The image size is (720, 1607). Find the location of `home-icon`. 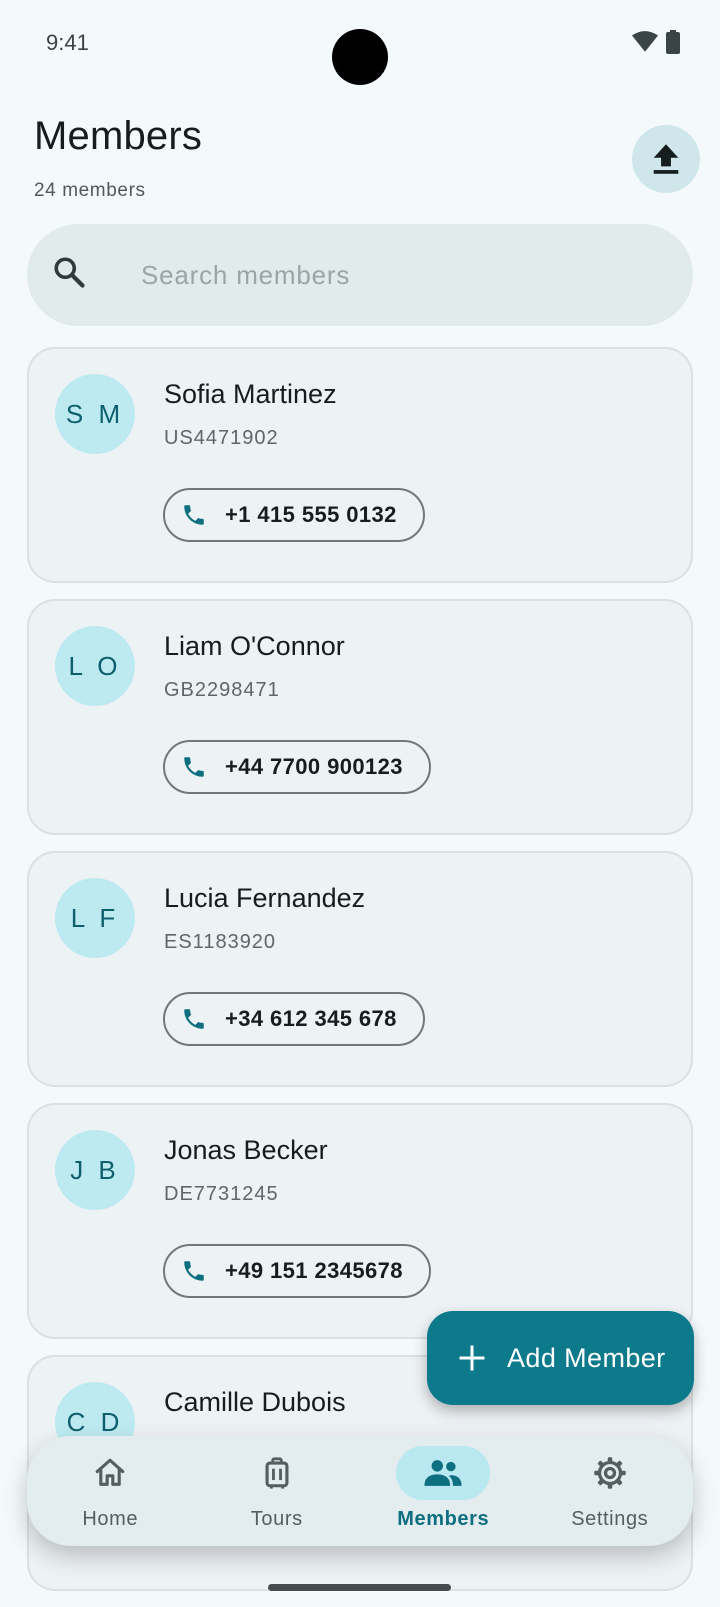

home-icon is located at coordinates (110, 1472).